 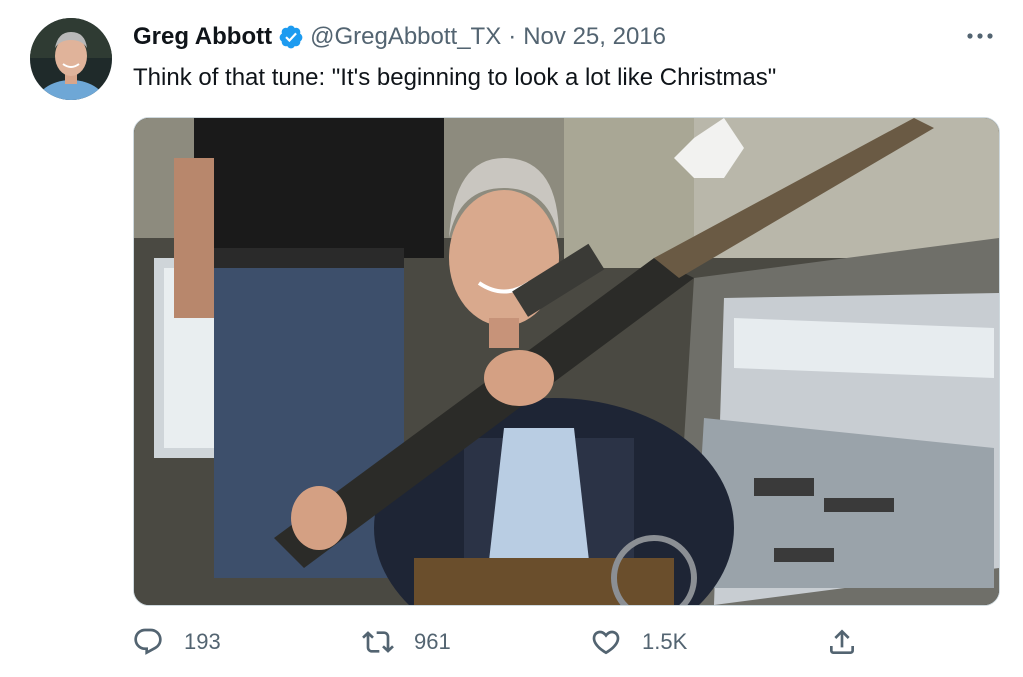 What do you see at coordinates (148, 642) in the screenshot?
I see `reply-icon` at bounding box center [148, 642].